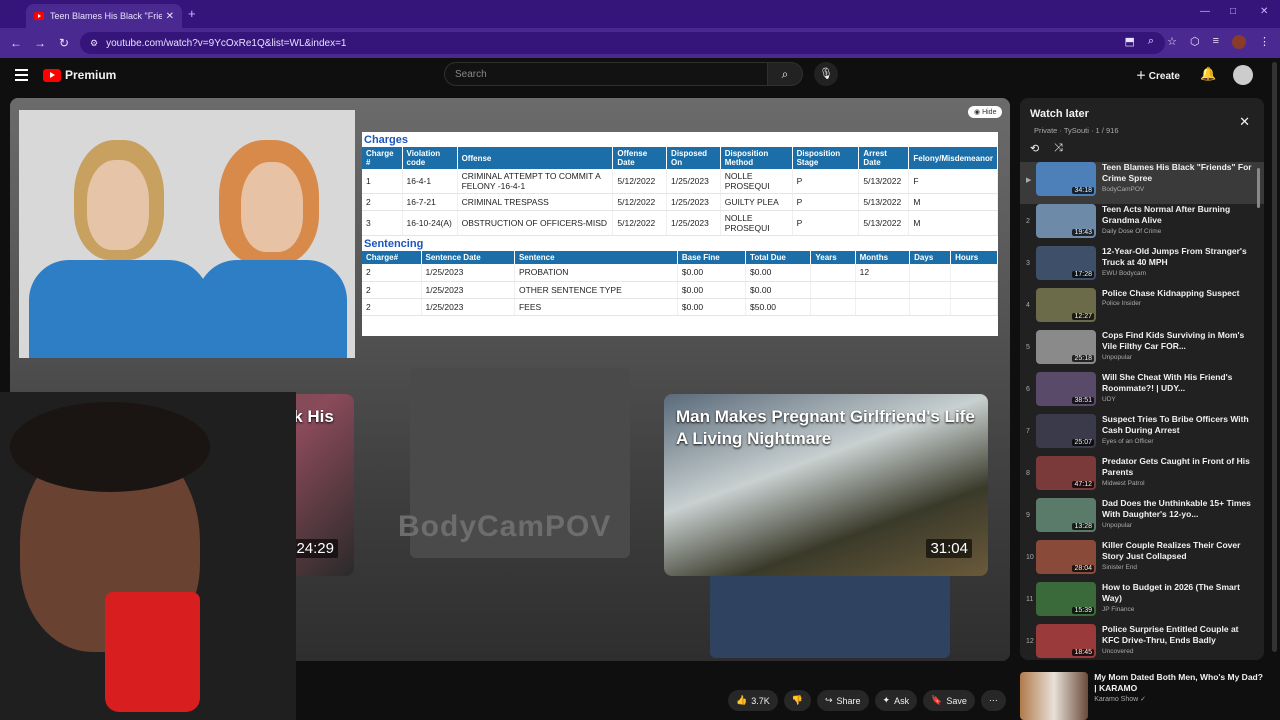 Image resolution: width=1280 pixels, height=720 pixels. Describe the element at coordinates (985, 112) in the screenshot. I see `hide-button: ◉ Hide` at that location.